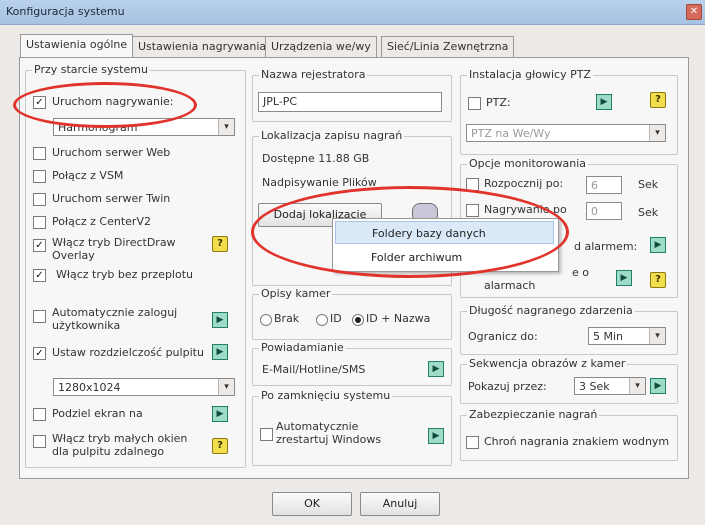 The image size is (705, 525). I want to click on tab-network: Sieć/Linia Zewnętrzna, so click(448, 46).